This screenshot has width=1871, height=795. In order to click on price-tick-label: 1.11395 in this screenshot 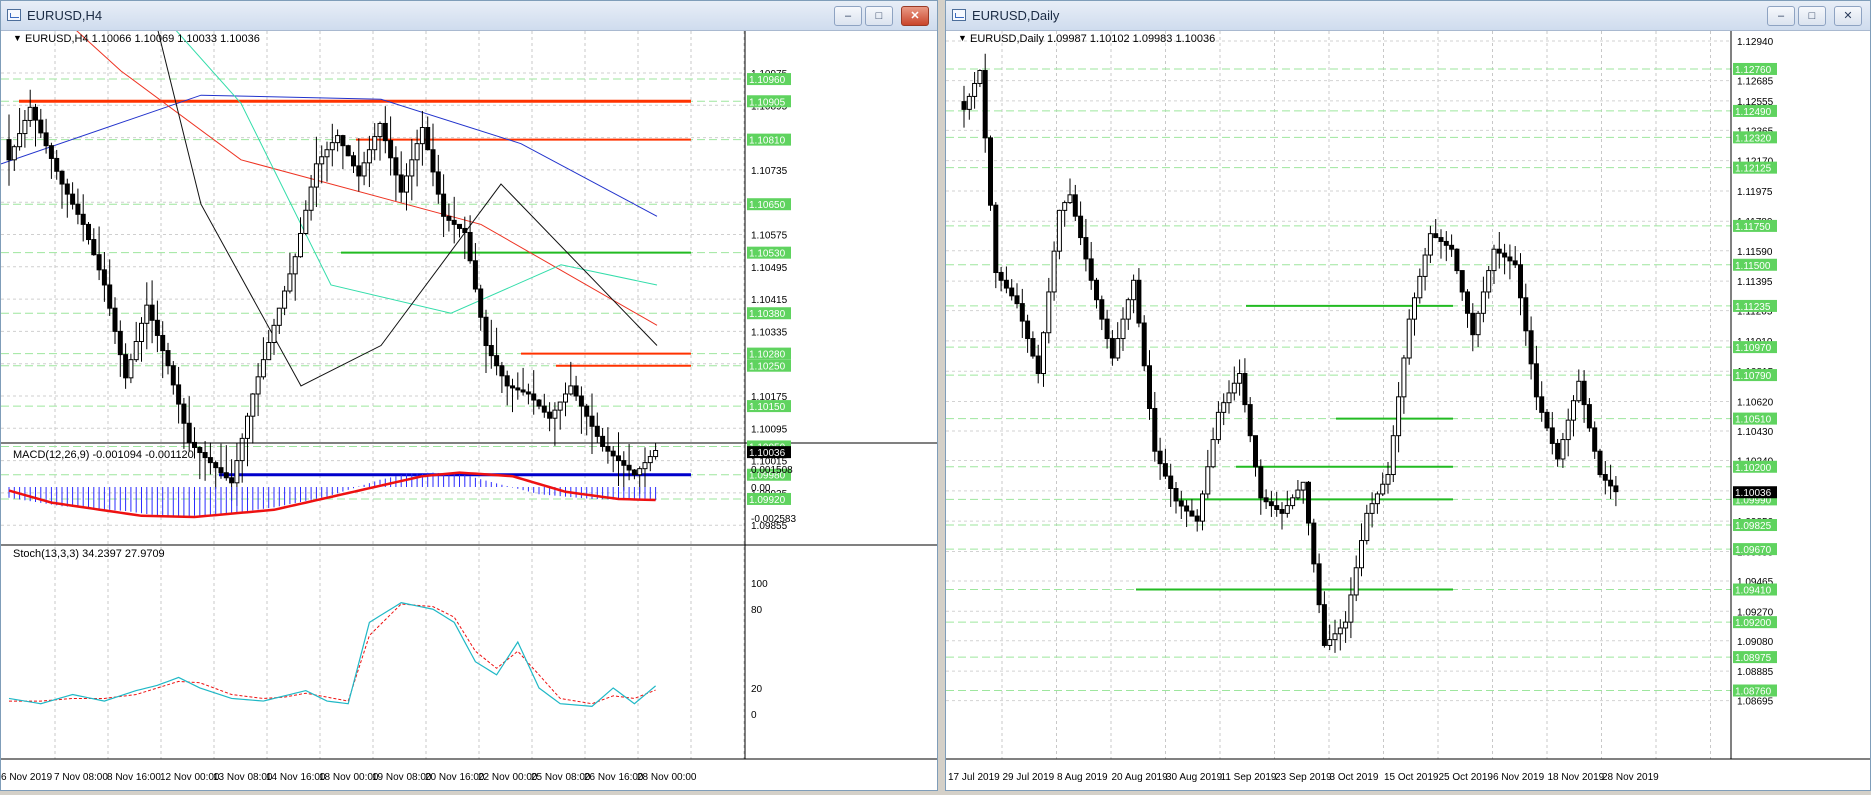, I will do `click(1755, 282)`.